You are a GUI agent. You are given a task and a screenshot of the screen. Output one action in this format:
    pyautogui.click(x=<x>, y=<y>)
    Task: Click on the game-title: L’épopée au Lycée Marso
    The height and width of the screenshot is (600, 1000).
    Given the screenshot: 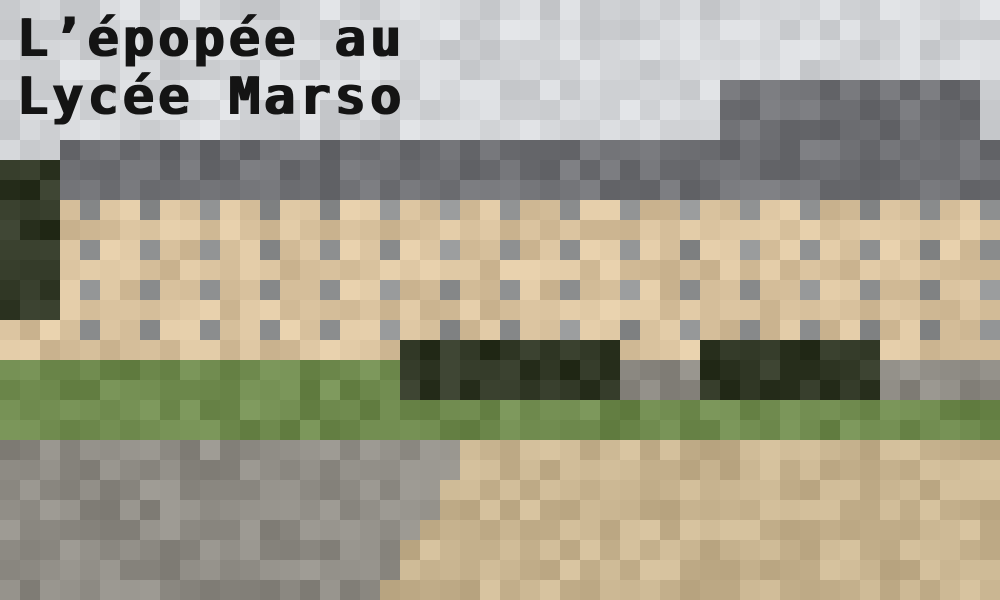 What is the action you would take?
    pyautogui.click(x=210, y=68)
    